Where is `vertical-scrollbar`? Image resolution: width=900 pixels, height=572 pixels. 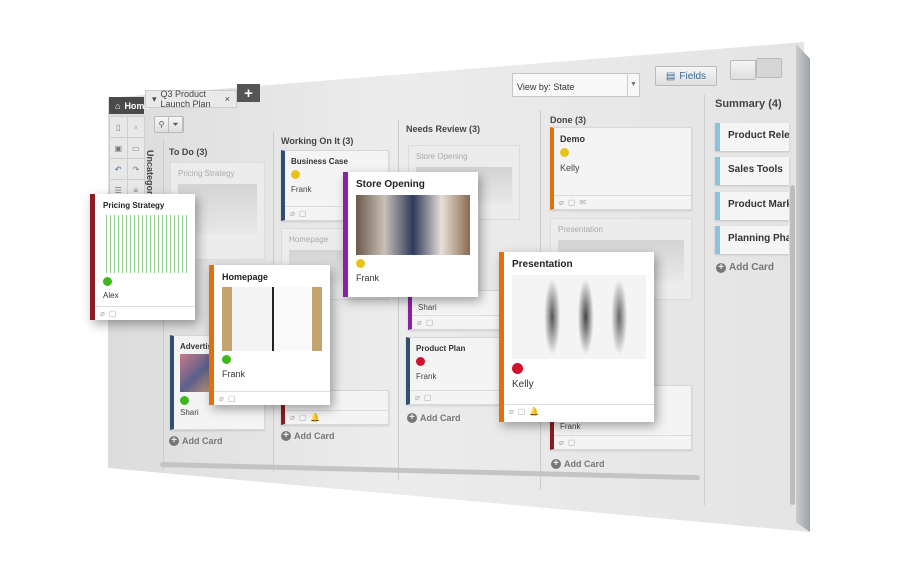
vertical-scrollbar is located at coordinates (792, 345).